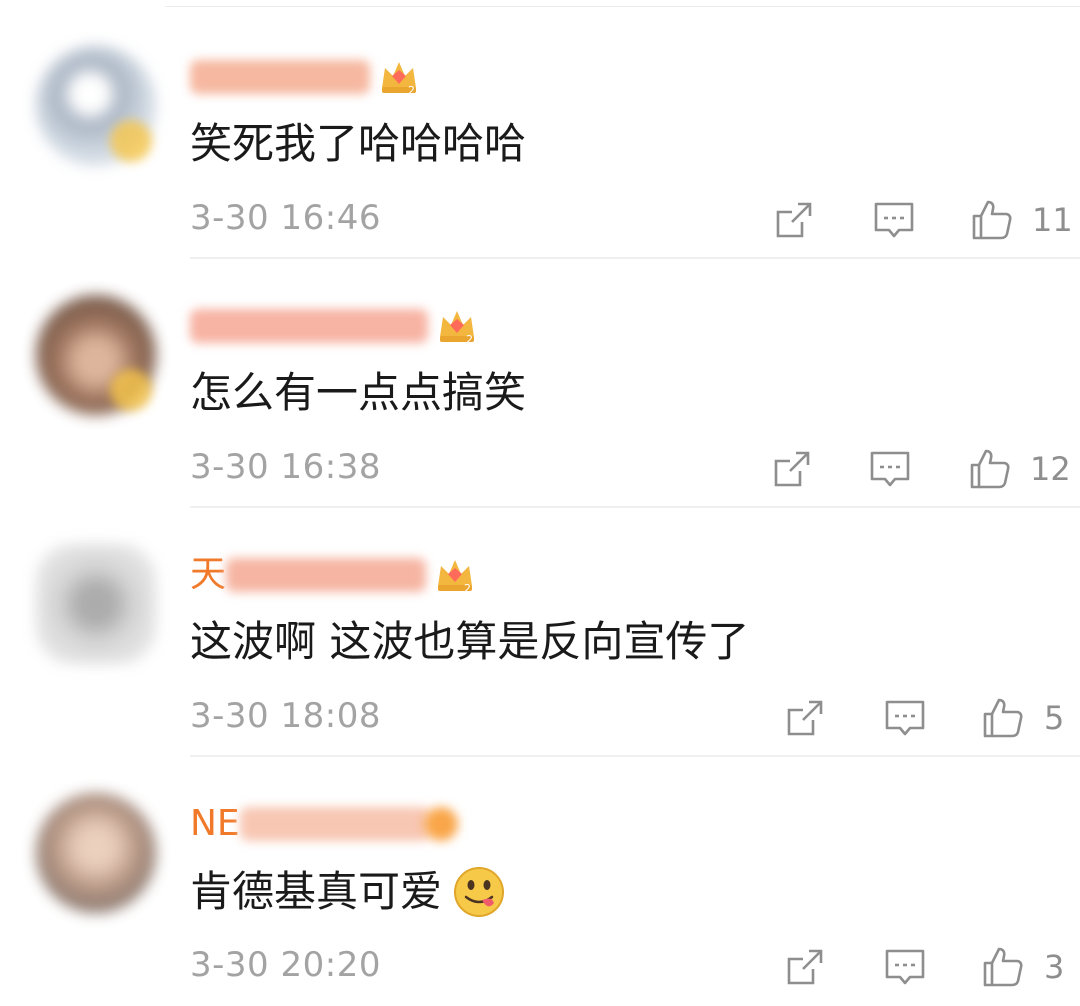  What do you see at coordinates (622, 6) in the screenshot?
I see `top-divider` at bounding box center [622, 6].